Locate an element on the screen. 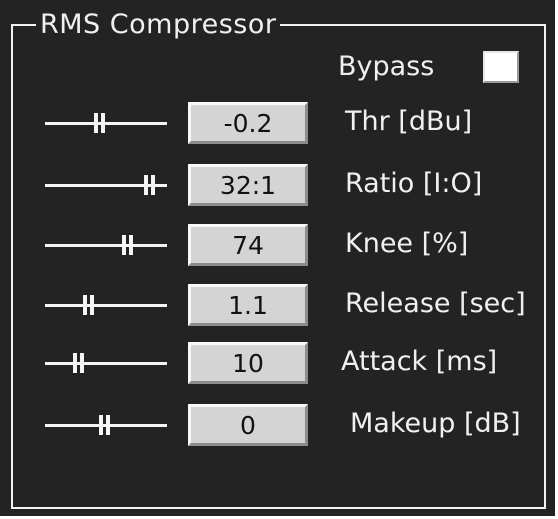 This screenshot has height=519, width=558. knee-value-field is located at coordinates (248, 245).